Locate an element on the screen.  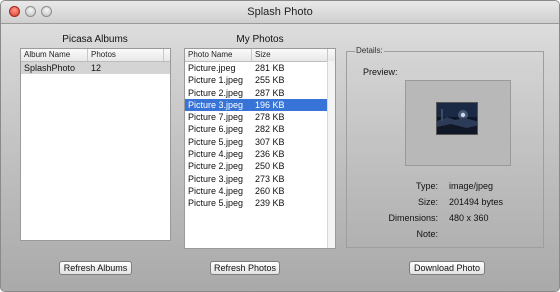
size-value: 201494 bytes is located at coordinates (476, 202).